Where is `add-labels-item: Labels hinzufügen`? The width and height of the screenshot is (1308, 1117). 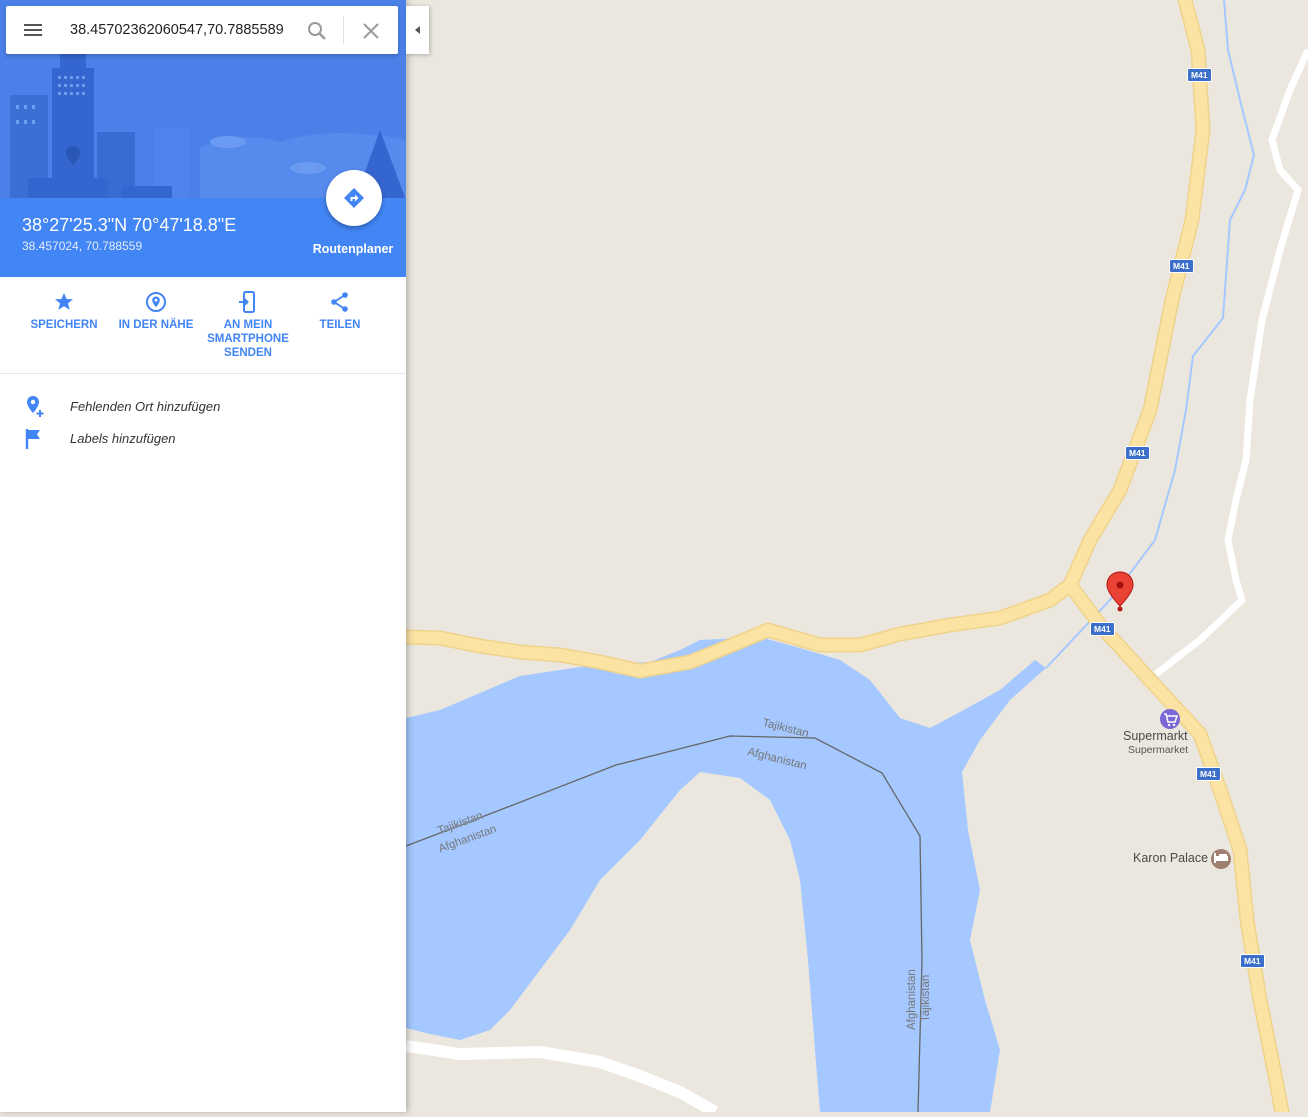
add-labels-item: Labels hinzufügen is located at coordinates (203, 439).